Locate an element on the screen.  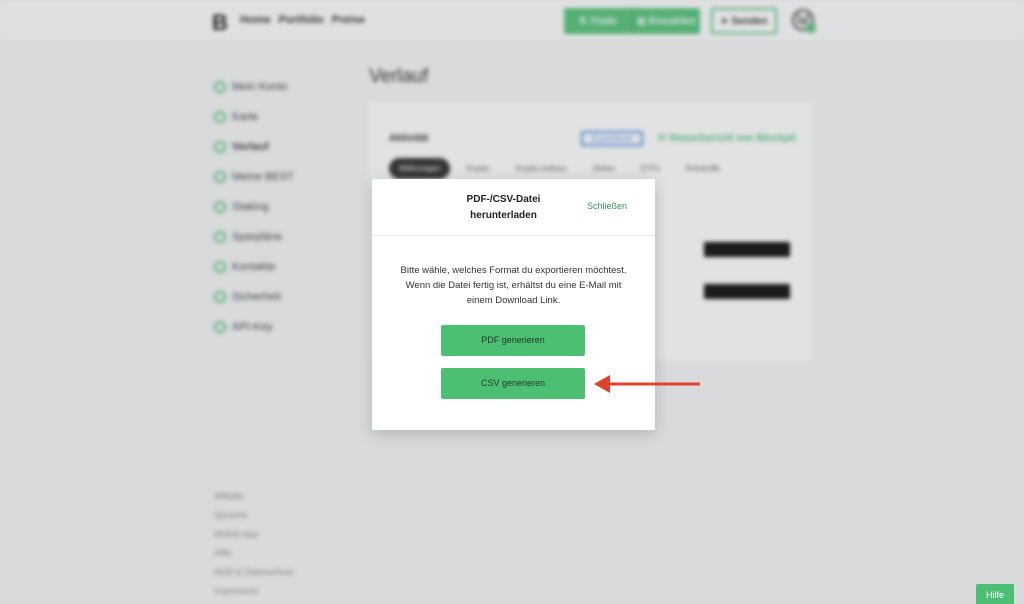
annotation-arrow-icon is located at coordinates (647, 384).